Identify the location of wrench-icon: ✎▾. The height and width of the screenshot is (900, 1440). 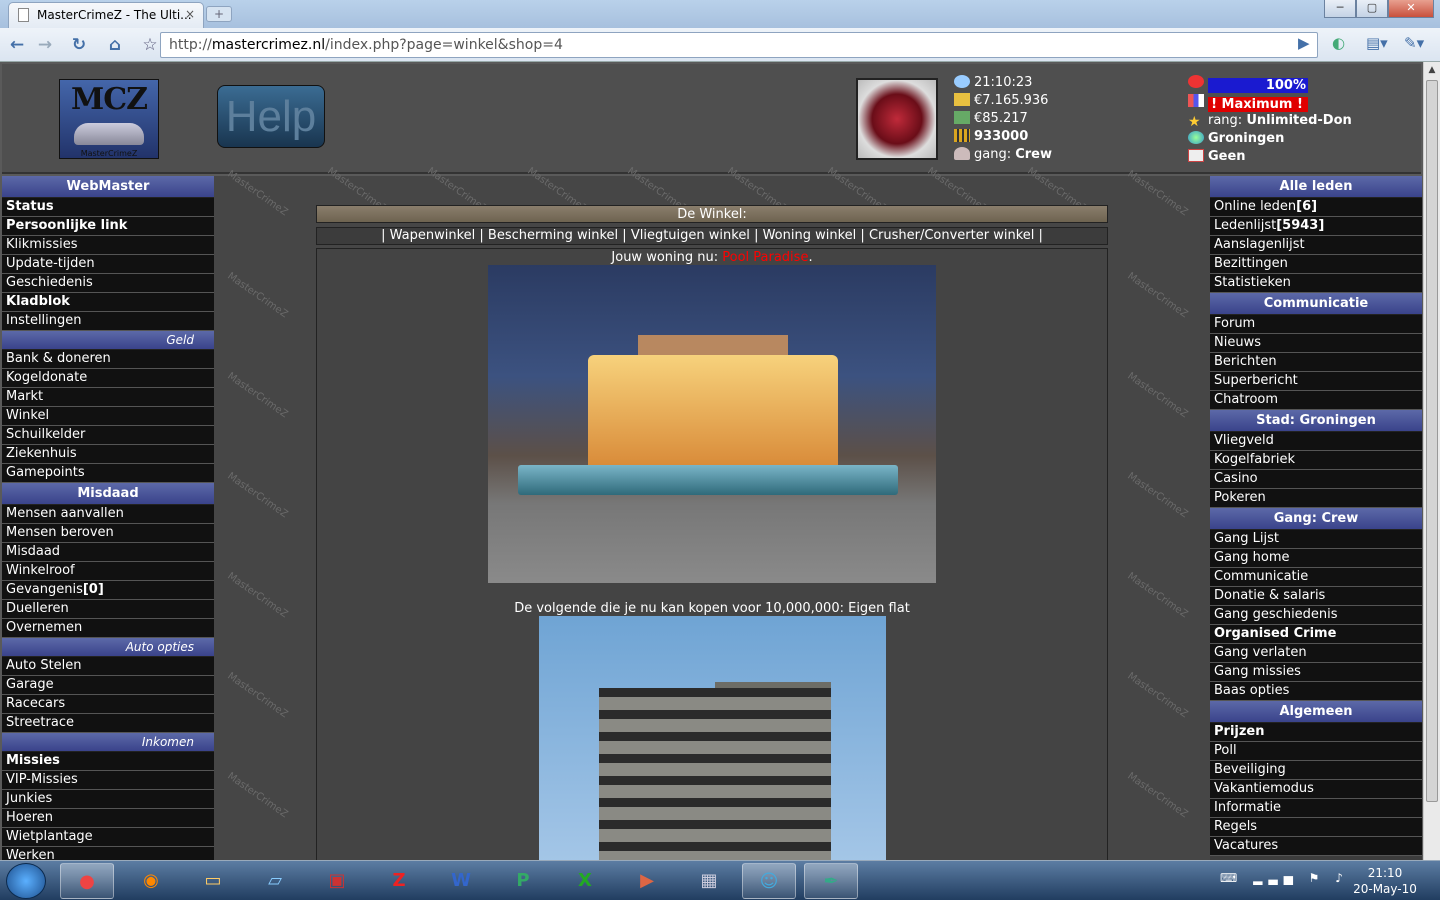
(1414, 43).